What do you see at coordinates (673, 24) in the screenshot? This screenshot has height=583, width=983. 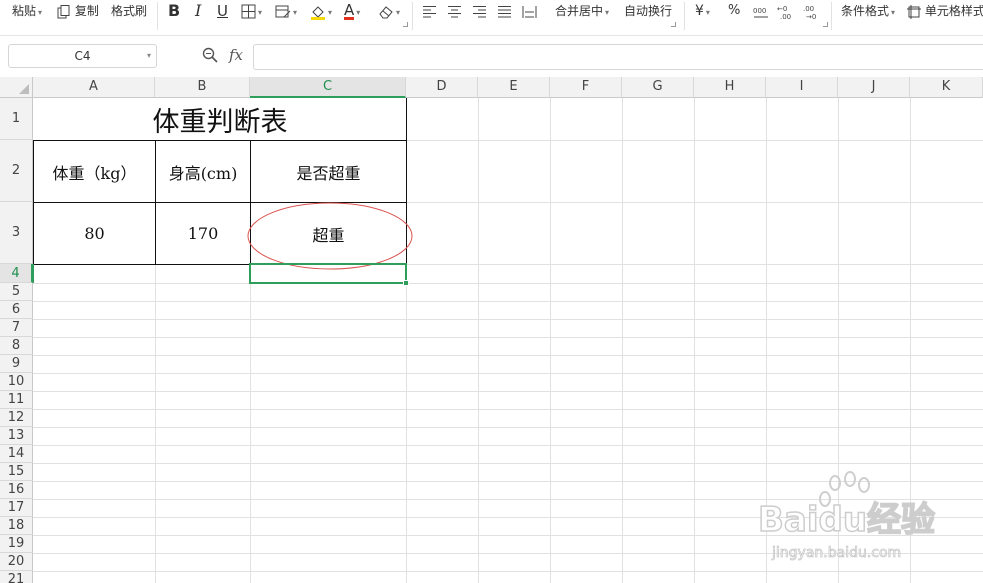 I see `alignment-group-expander` at bounding box center [673, 24].